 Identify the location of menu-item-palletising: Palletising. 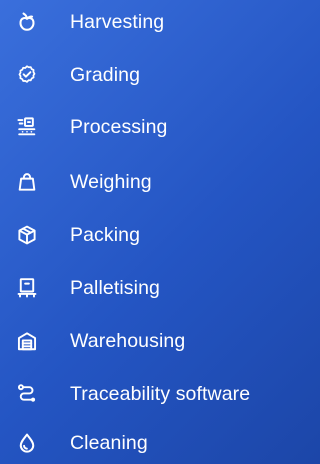
(151, 288).